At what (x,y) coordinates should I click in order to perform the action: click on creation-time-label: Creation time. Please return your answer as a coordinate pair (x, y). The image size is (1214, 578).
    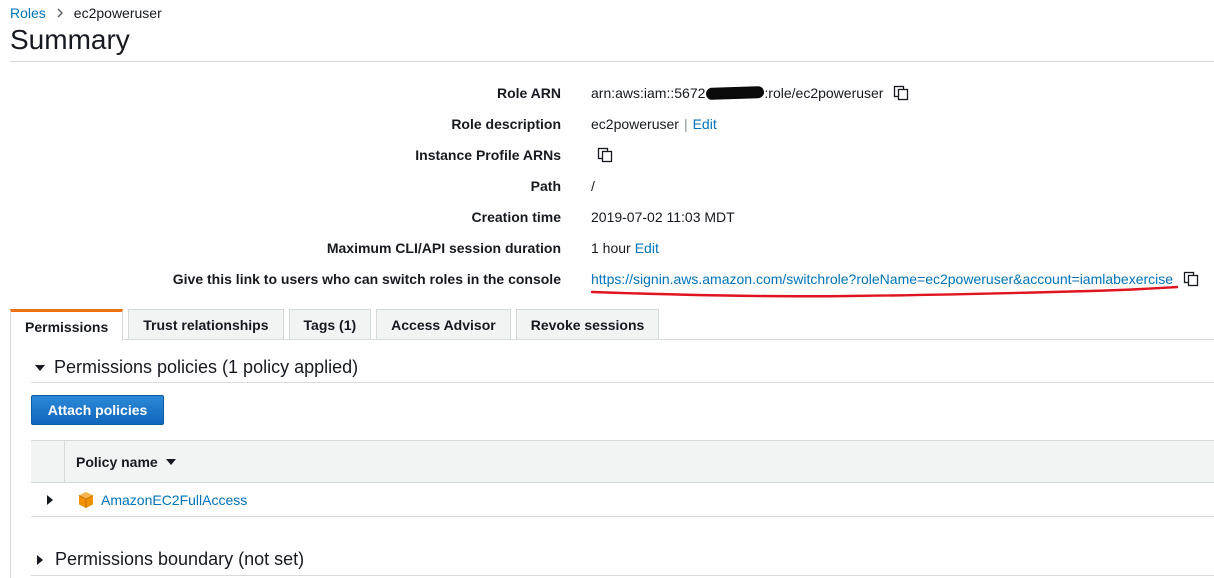
    Looking at the image, I should click on (516, 217).